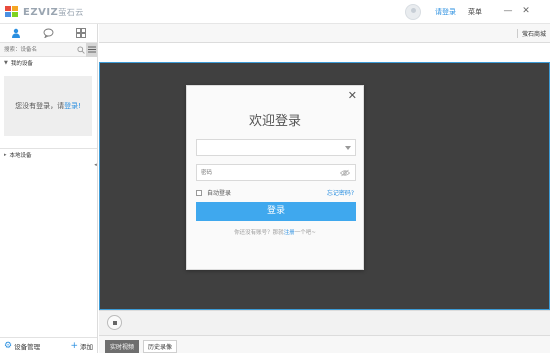 This screenshot has height=353, width=550. Describe the element at coordinates (413, 12) in the screenshot. I see `user-avatar` at that location.